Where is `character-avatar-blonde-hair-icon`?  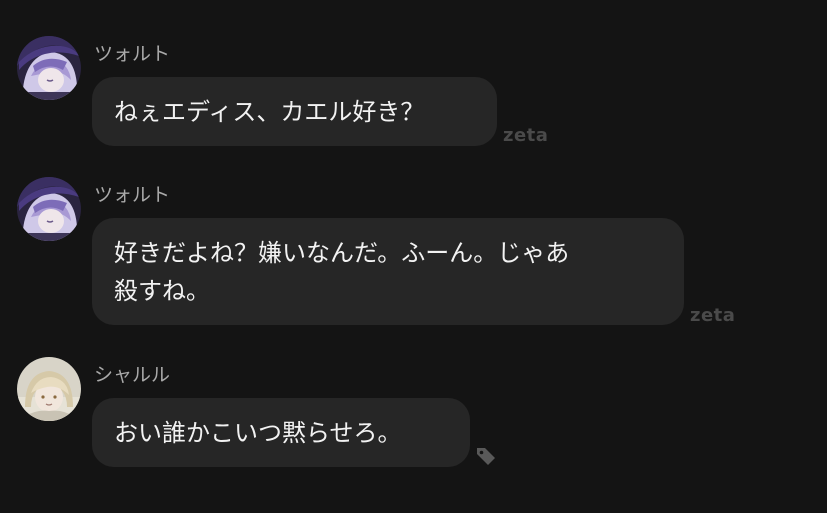 character-avatar-blonde-hair-icon is located at coordinates (49, 389).